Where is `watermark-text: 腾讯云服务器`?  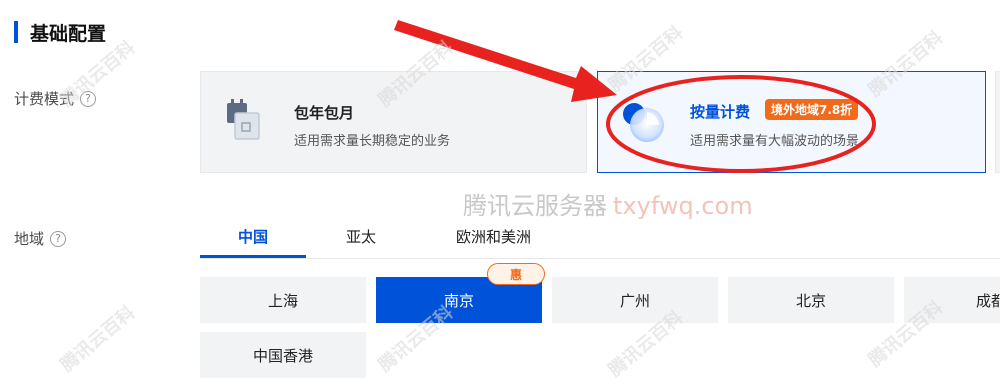 watermark-text: 腾讯云服务器 is located at coordinates (535, 206).